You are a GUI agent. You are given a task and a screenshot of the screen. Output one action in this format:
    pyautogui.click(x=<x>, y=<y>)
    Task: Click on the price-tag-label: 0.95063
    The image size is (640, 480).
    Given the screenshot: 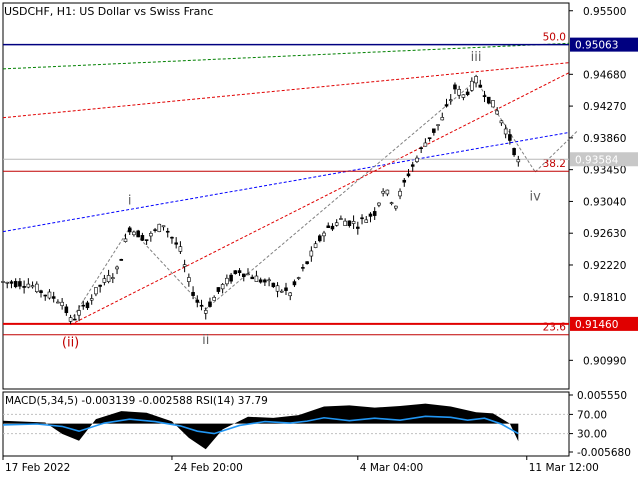 What is the action you would take?
    pyautogui.click(x=596, y=46)
    